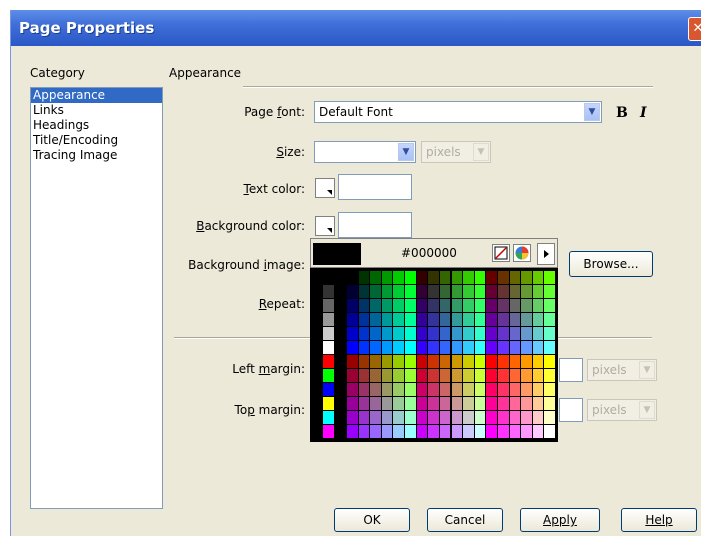 The width and height of the screenshot is (701, 536). Describe the element at coordinates (96, 140) in the screenshot. I see `category-item: Title/Encoding` at that location.